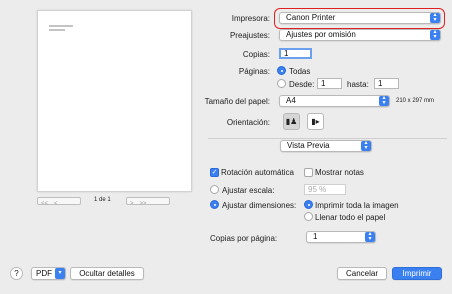  Describe the element at coordinates (308, 172) in the screenshot. I see `show-notes-checkbox` at that location.